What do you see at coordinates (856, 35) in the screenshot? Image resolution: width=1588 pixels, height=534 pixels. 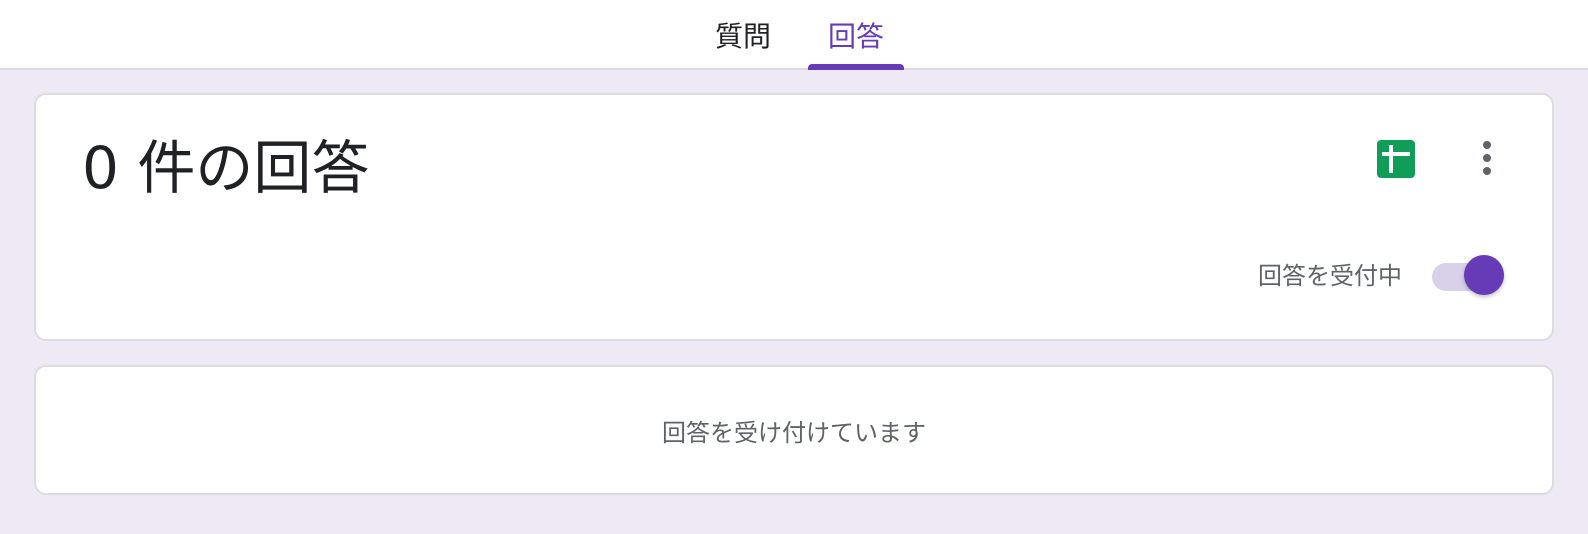 I see `tab-responses: 回答` at bounding box center [856, 35].